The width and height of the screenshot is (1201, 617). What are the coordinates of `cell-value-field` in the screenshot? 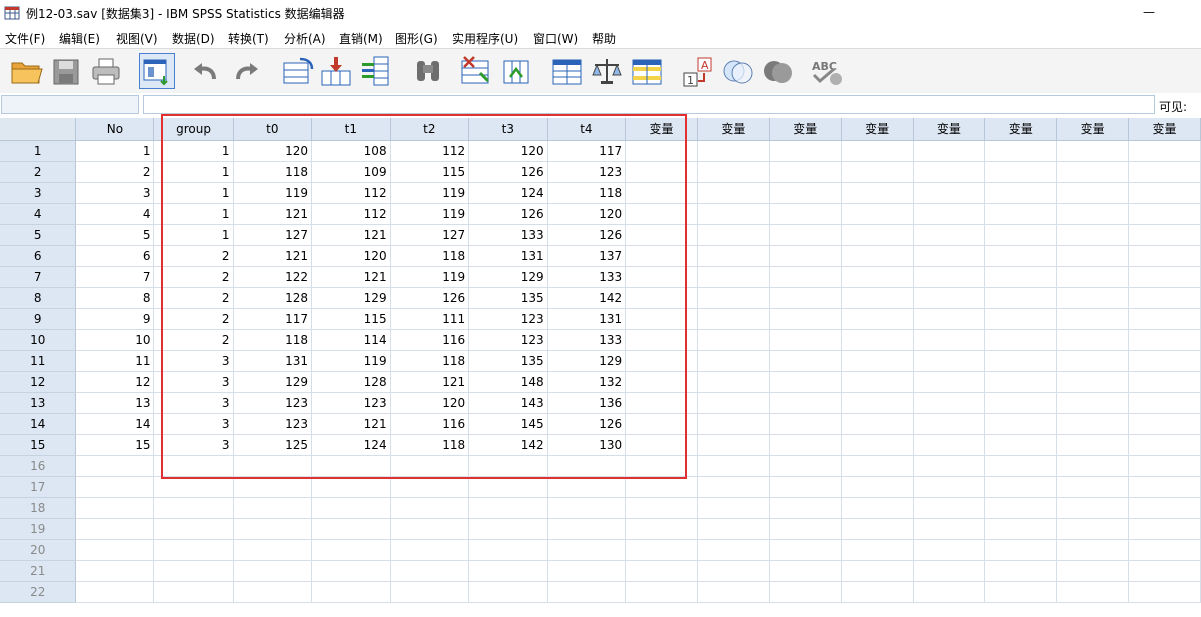 It's located at (649, 104).